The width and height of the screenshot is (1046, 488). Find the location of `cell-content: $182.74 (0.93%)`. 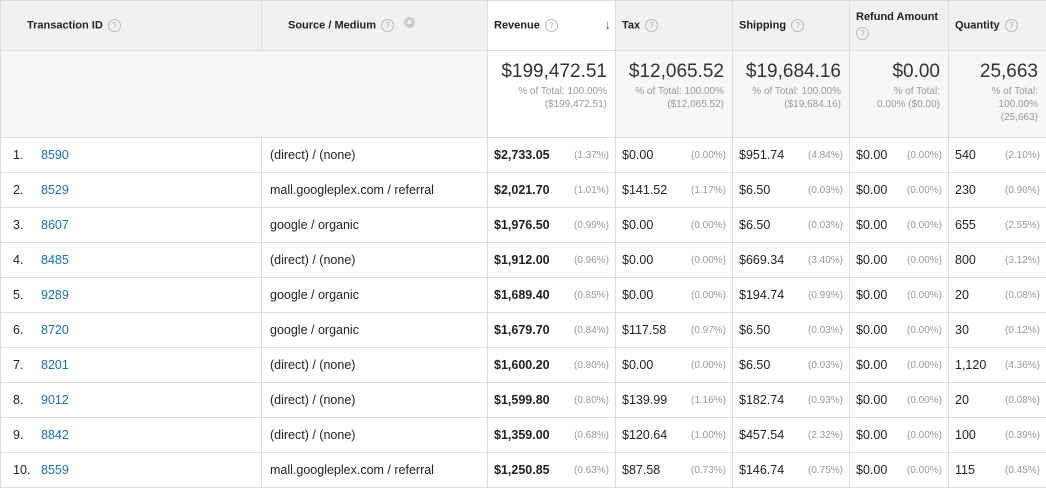

cell-content: $182.74 (0.93%) is located at coordinates (791, 400).